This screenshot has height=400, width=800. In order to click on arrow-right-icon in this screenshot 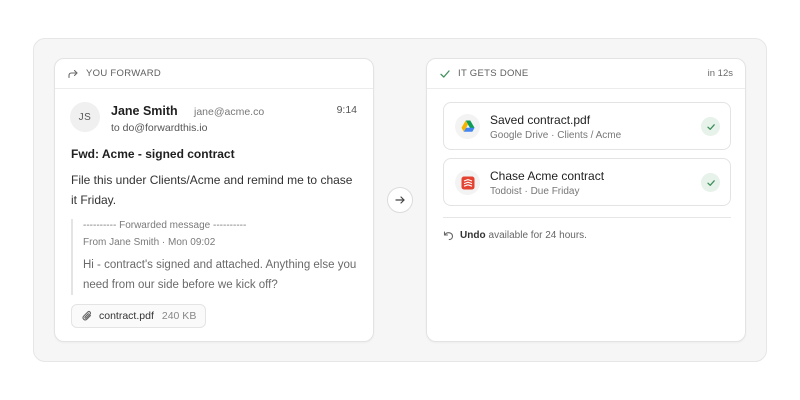, I will do `click(400, 200)`.